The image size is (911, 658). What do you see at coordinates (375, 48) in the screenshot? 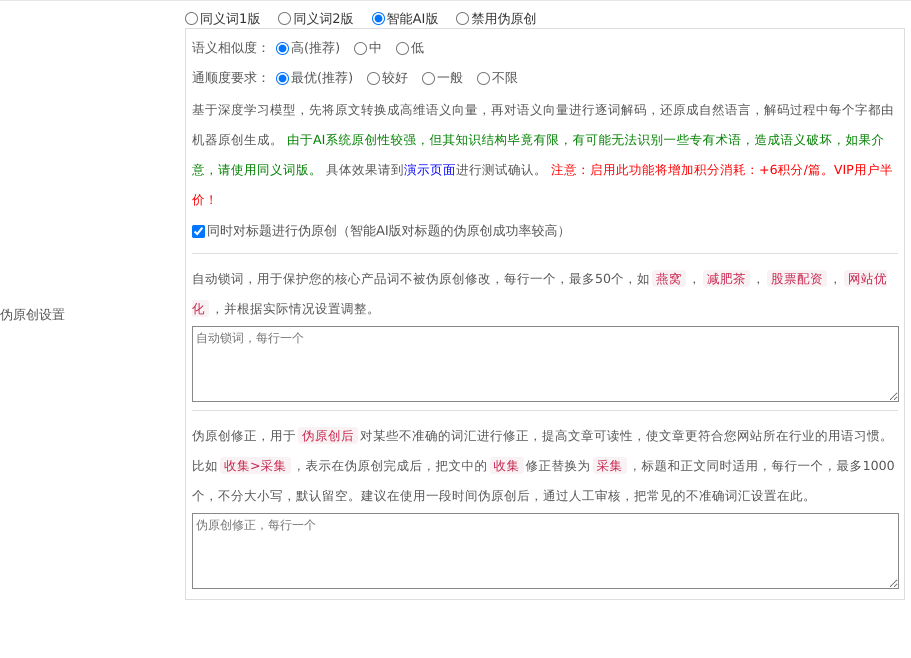
I see `radio-label: 中` at bounding box center [375, 48].